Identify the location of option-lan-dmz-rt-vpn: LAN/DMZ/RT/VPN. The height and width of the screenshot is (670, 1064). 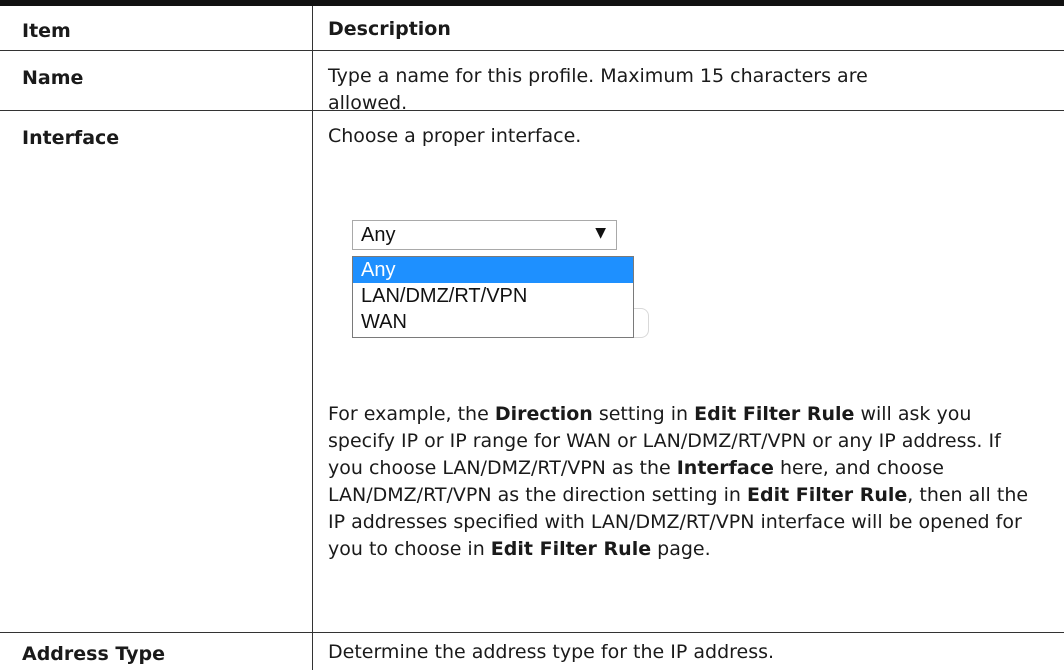
(493, 296).